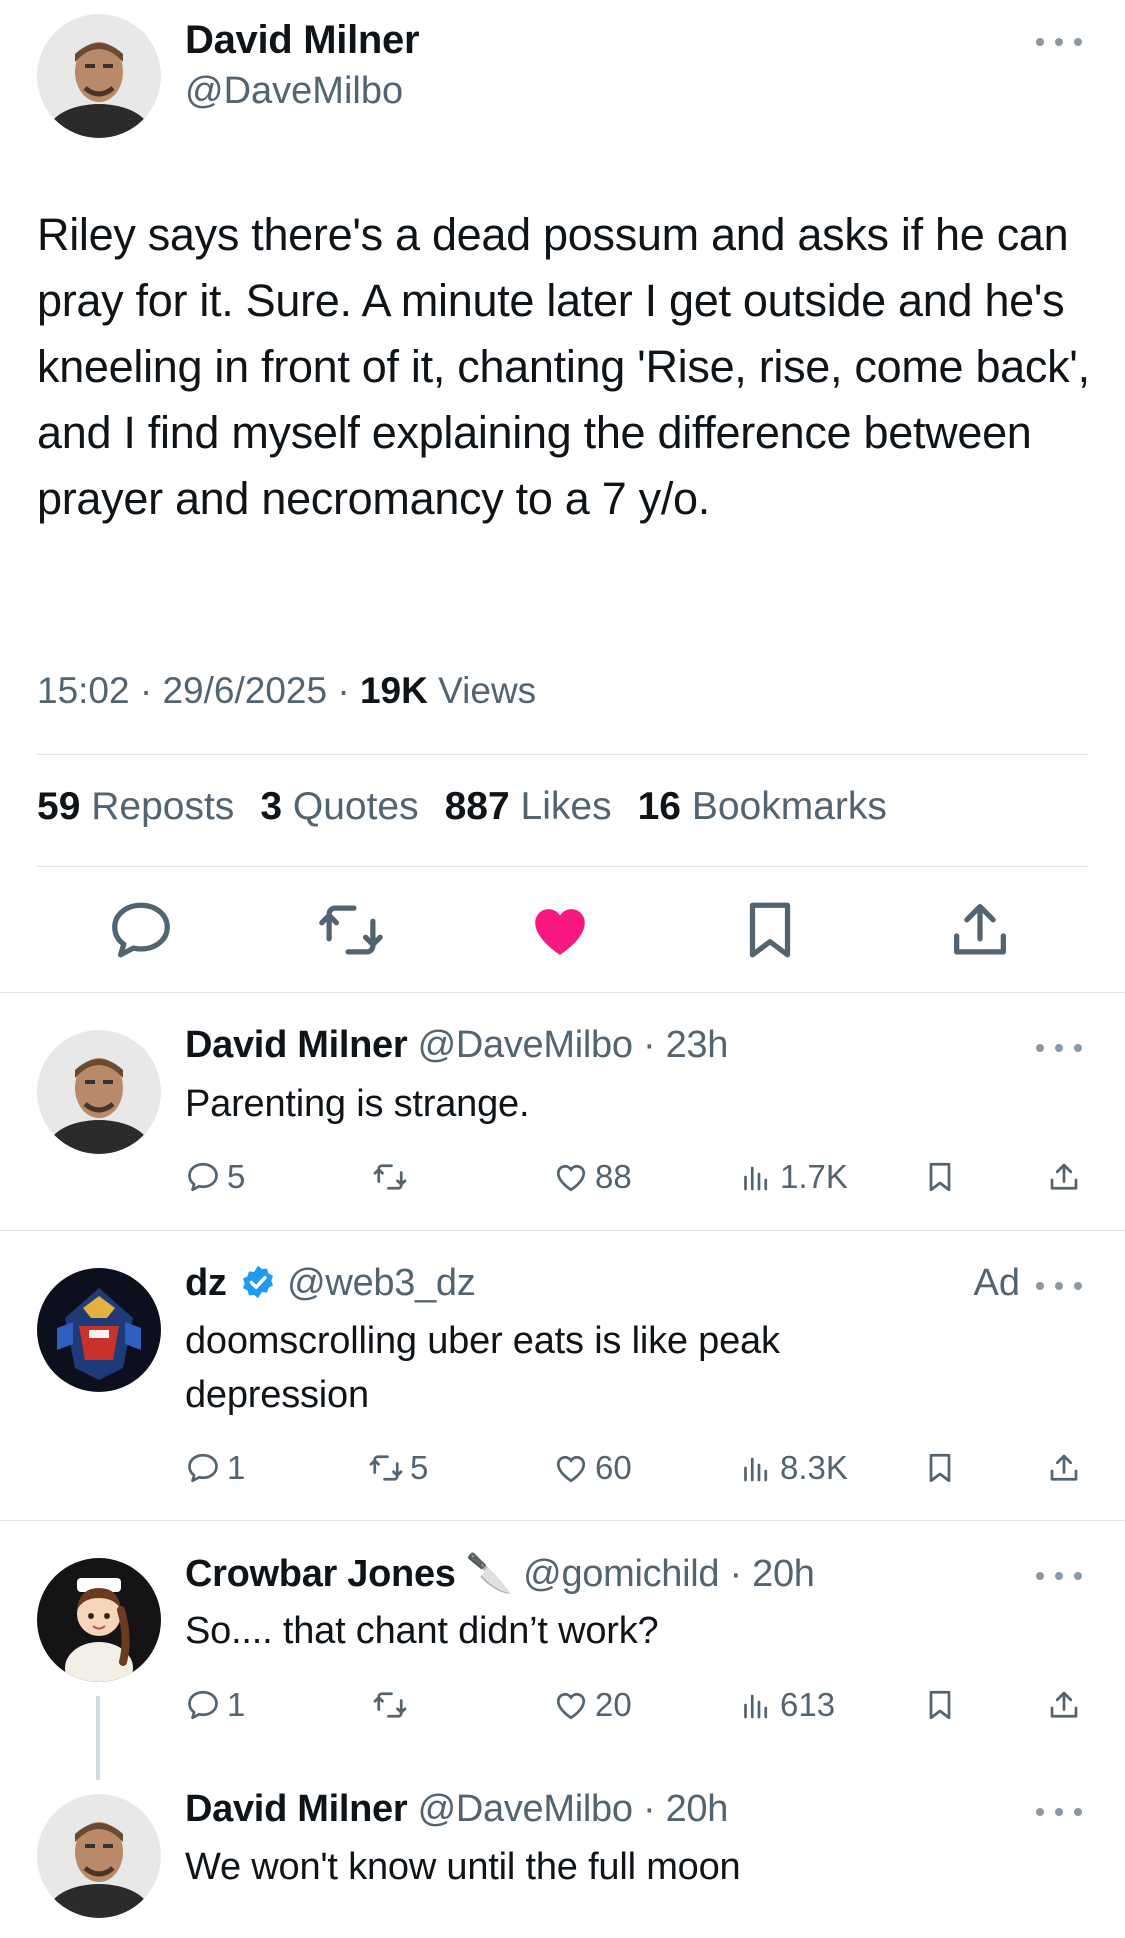 This screenshot has width=1125, height=1938. What do you see at coordinates (381, 1283) in the screenshot?
I see `ad-author-handle: @web3_dz` at bounding box center [381, 1283].